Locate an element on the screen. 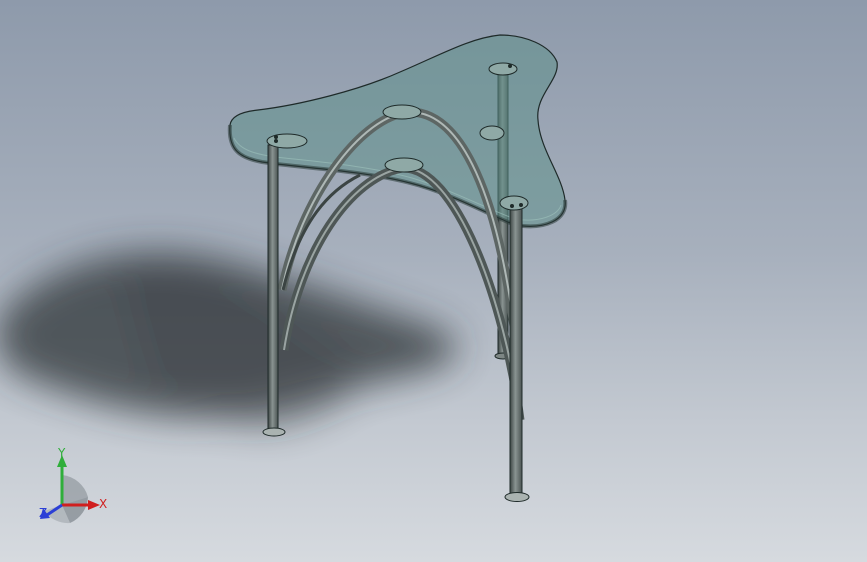 The height and width of the screenshot is (562, 867). triad-x-label: X is located at coordinates (103, 504).